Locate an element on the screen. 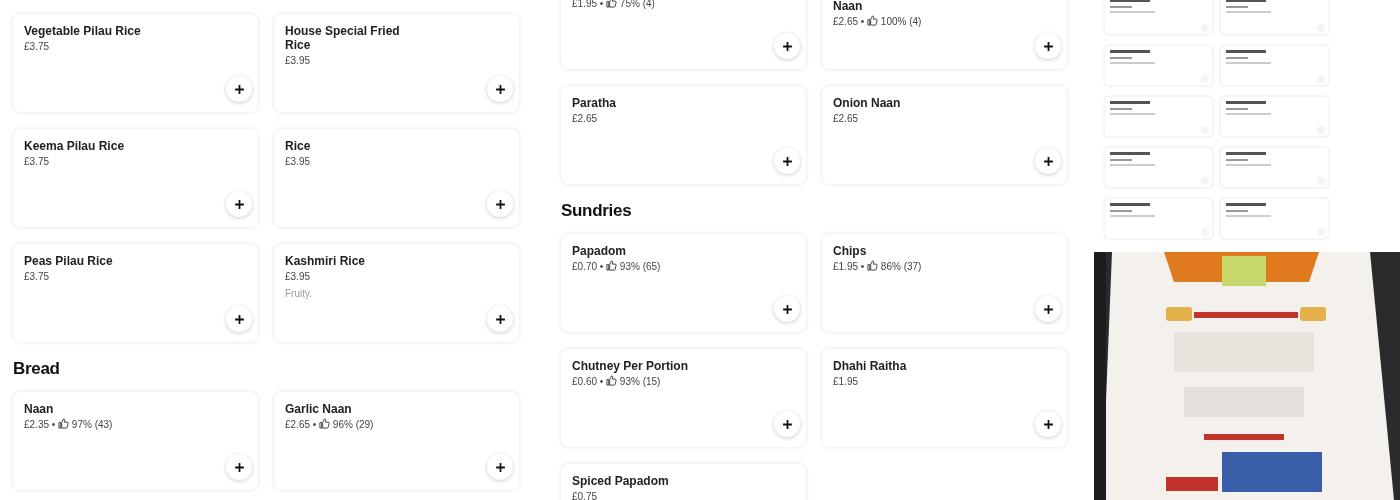 Image resolution: width=1400 pixels, height=500 pixels. item-name: Dhahi Raitha is located at coordinates (870, 366).